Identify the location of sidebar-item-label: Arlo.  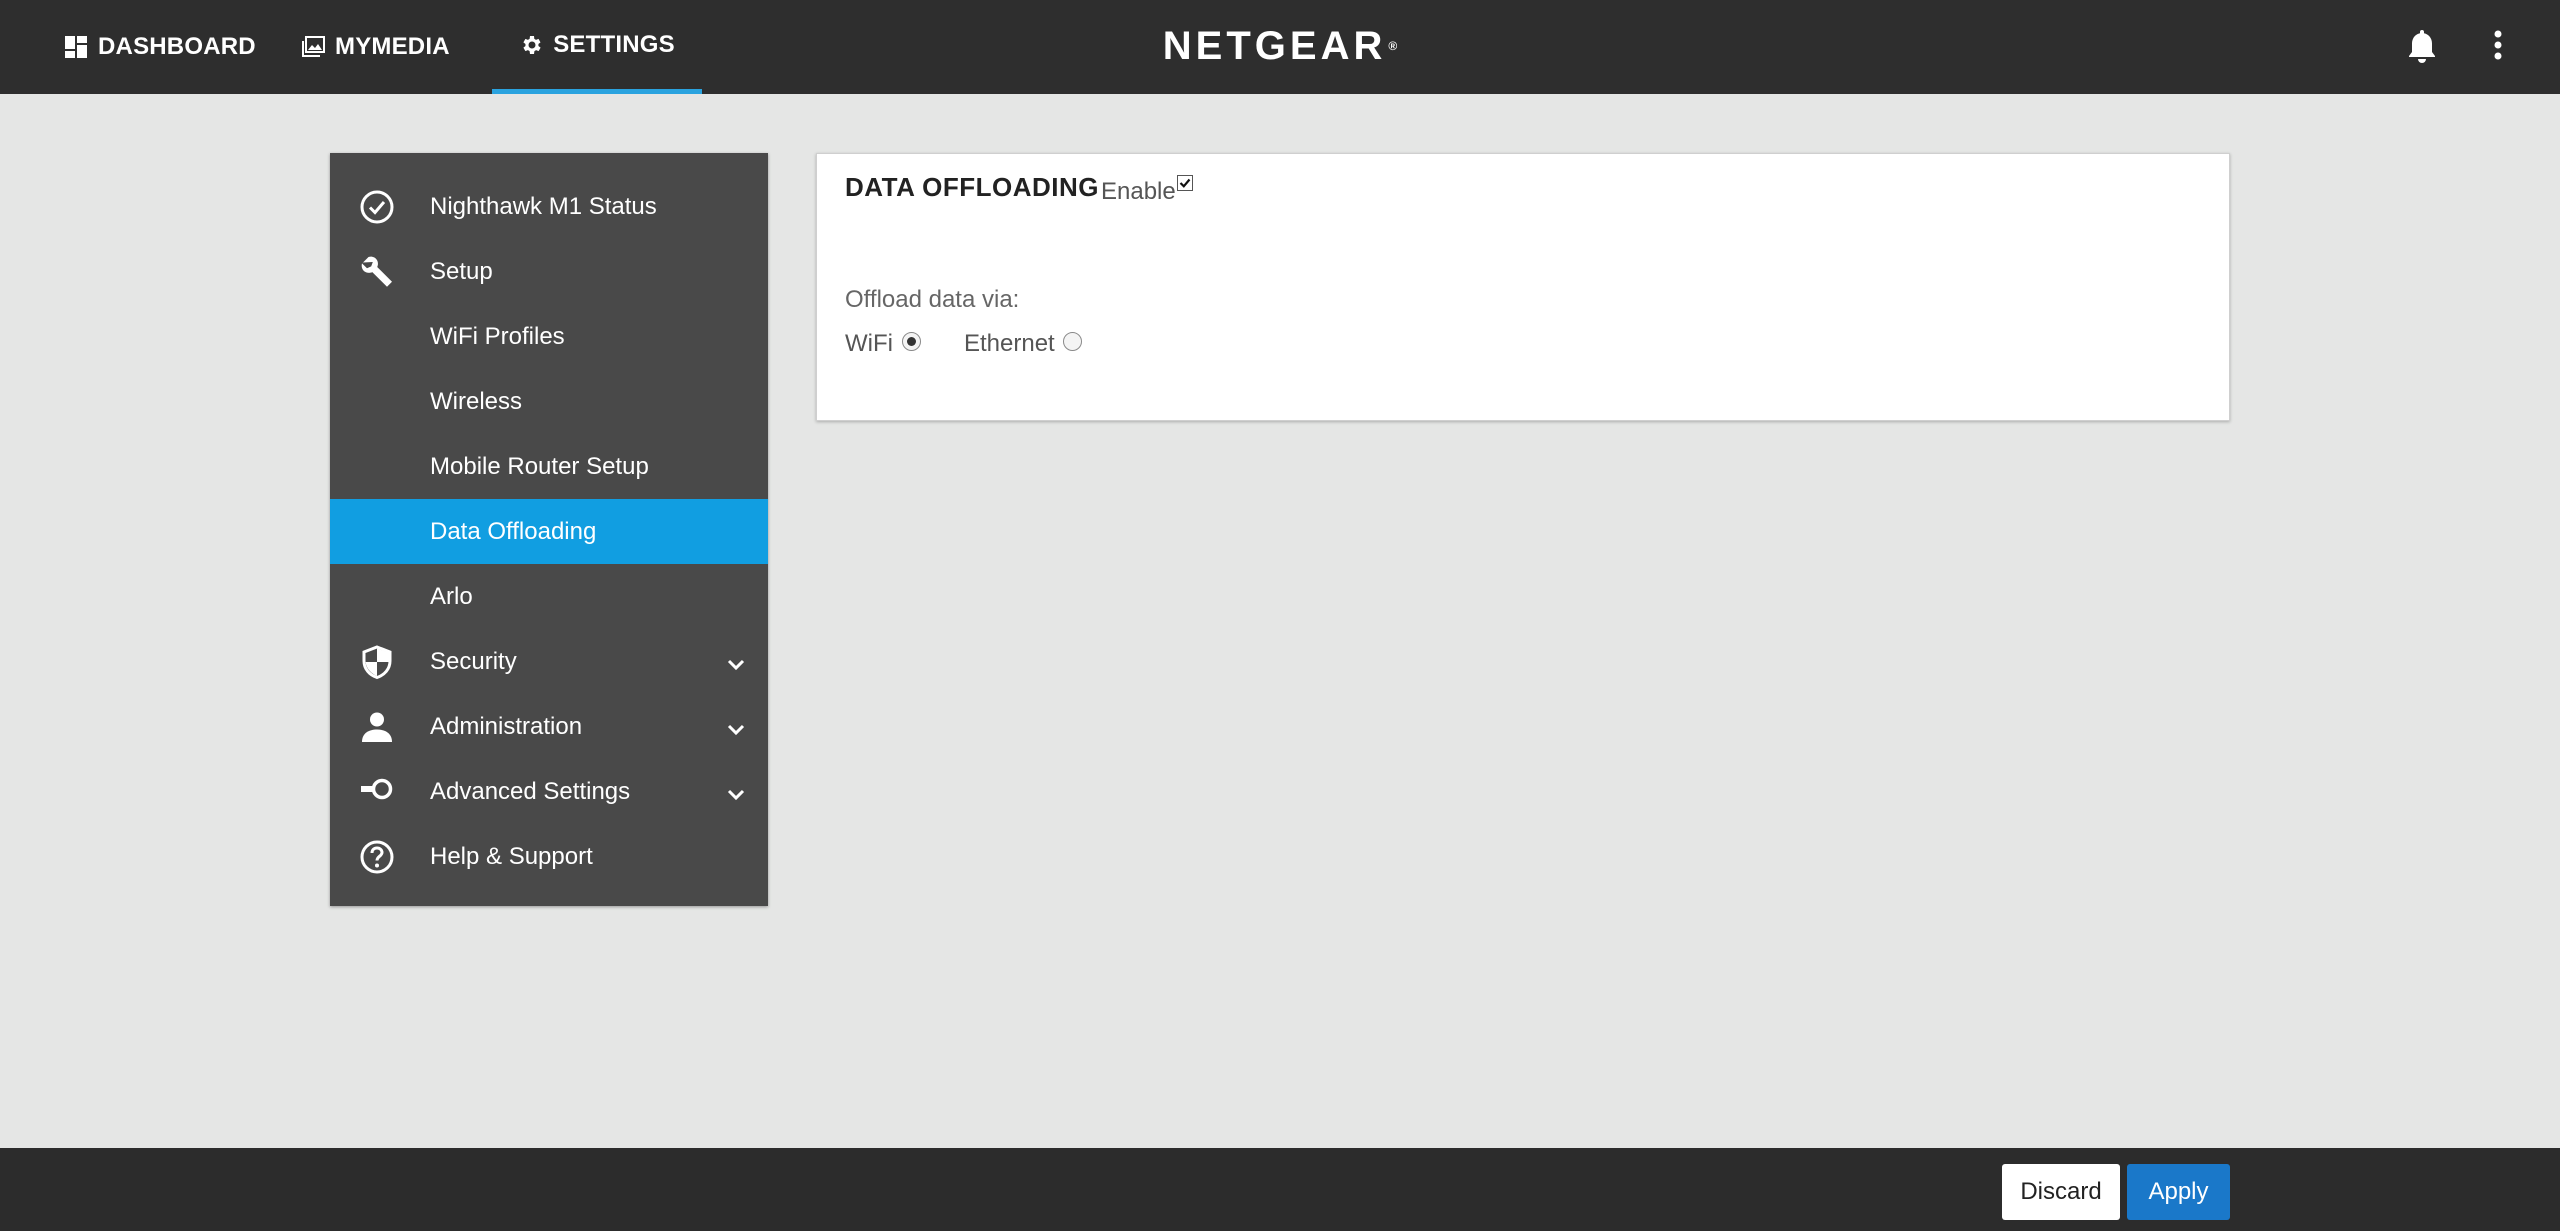
(451, 596).